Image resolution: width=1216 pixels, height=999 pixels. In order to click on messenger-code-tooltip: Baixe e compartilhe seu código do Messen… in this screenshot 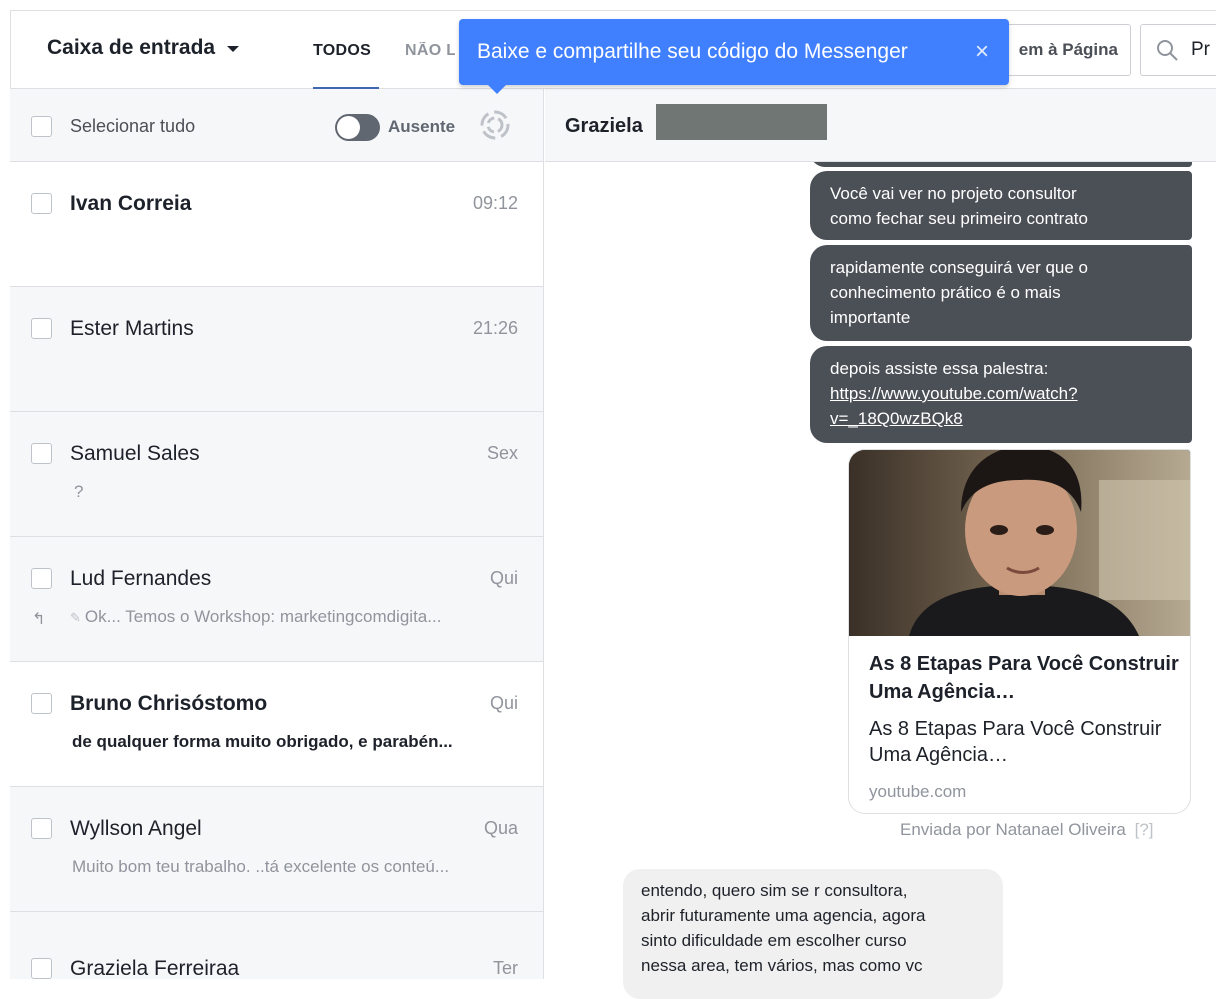, I will do `click(734, 52)`.